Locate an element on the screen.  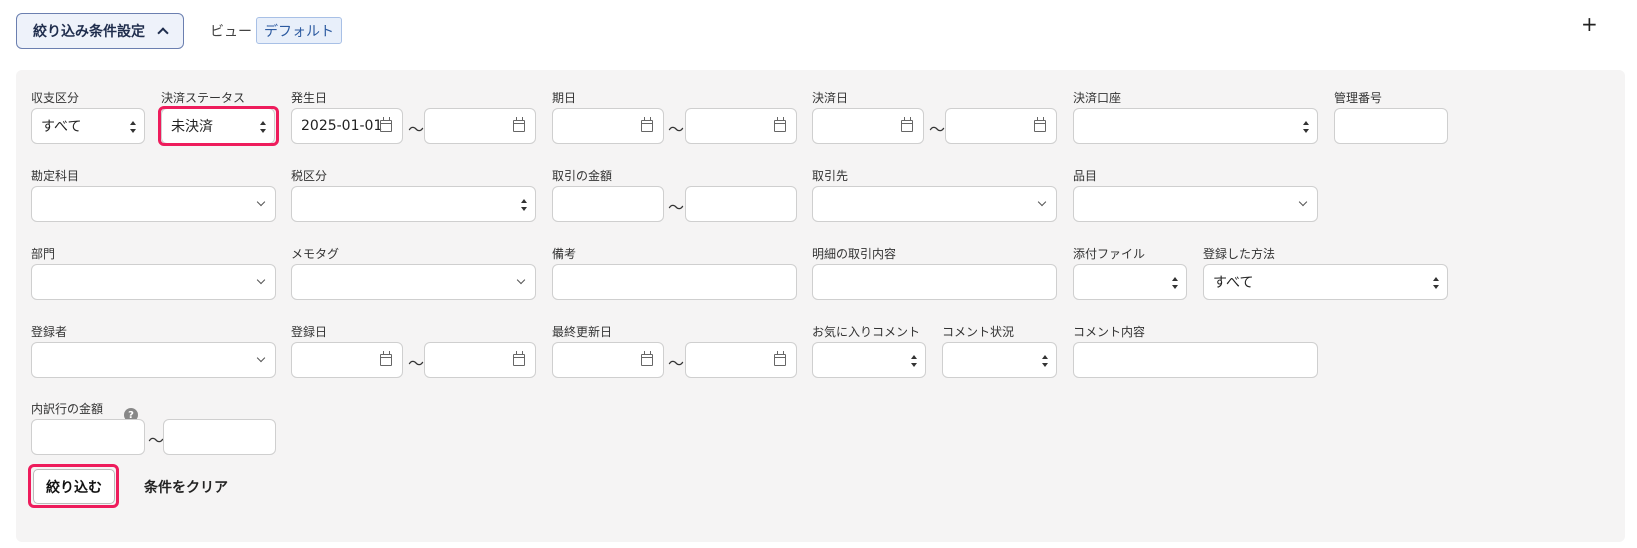
management-number-input is located at coordinates (1391, 126).